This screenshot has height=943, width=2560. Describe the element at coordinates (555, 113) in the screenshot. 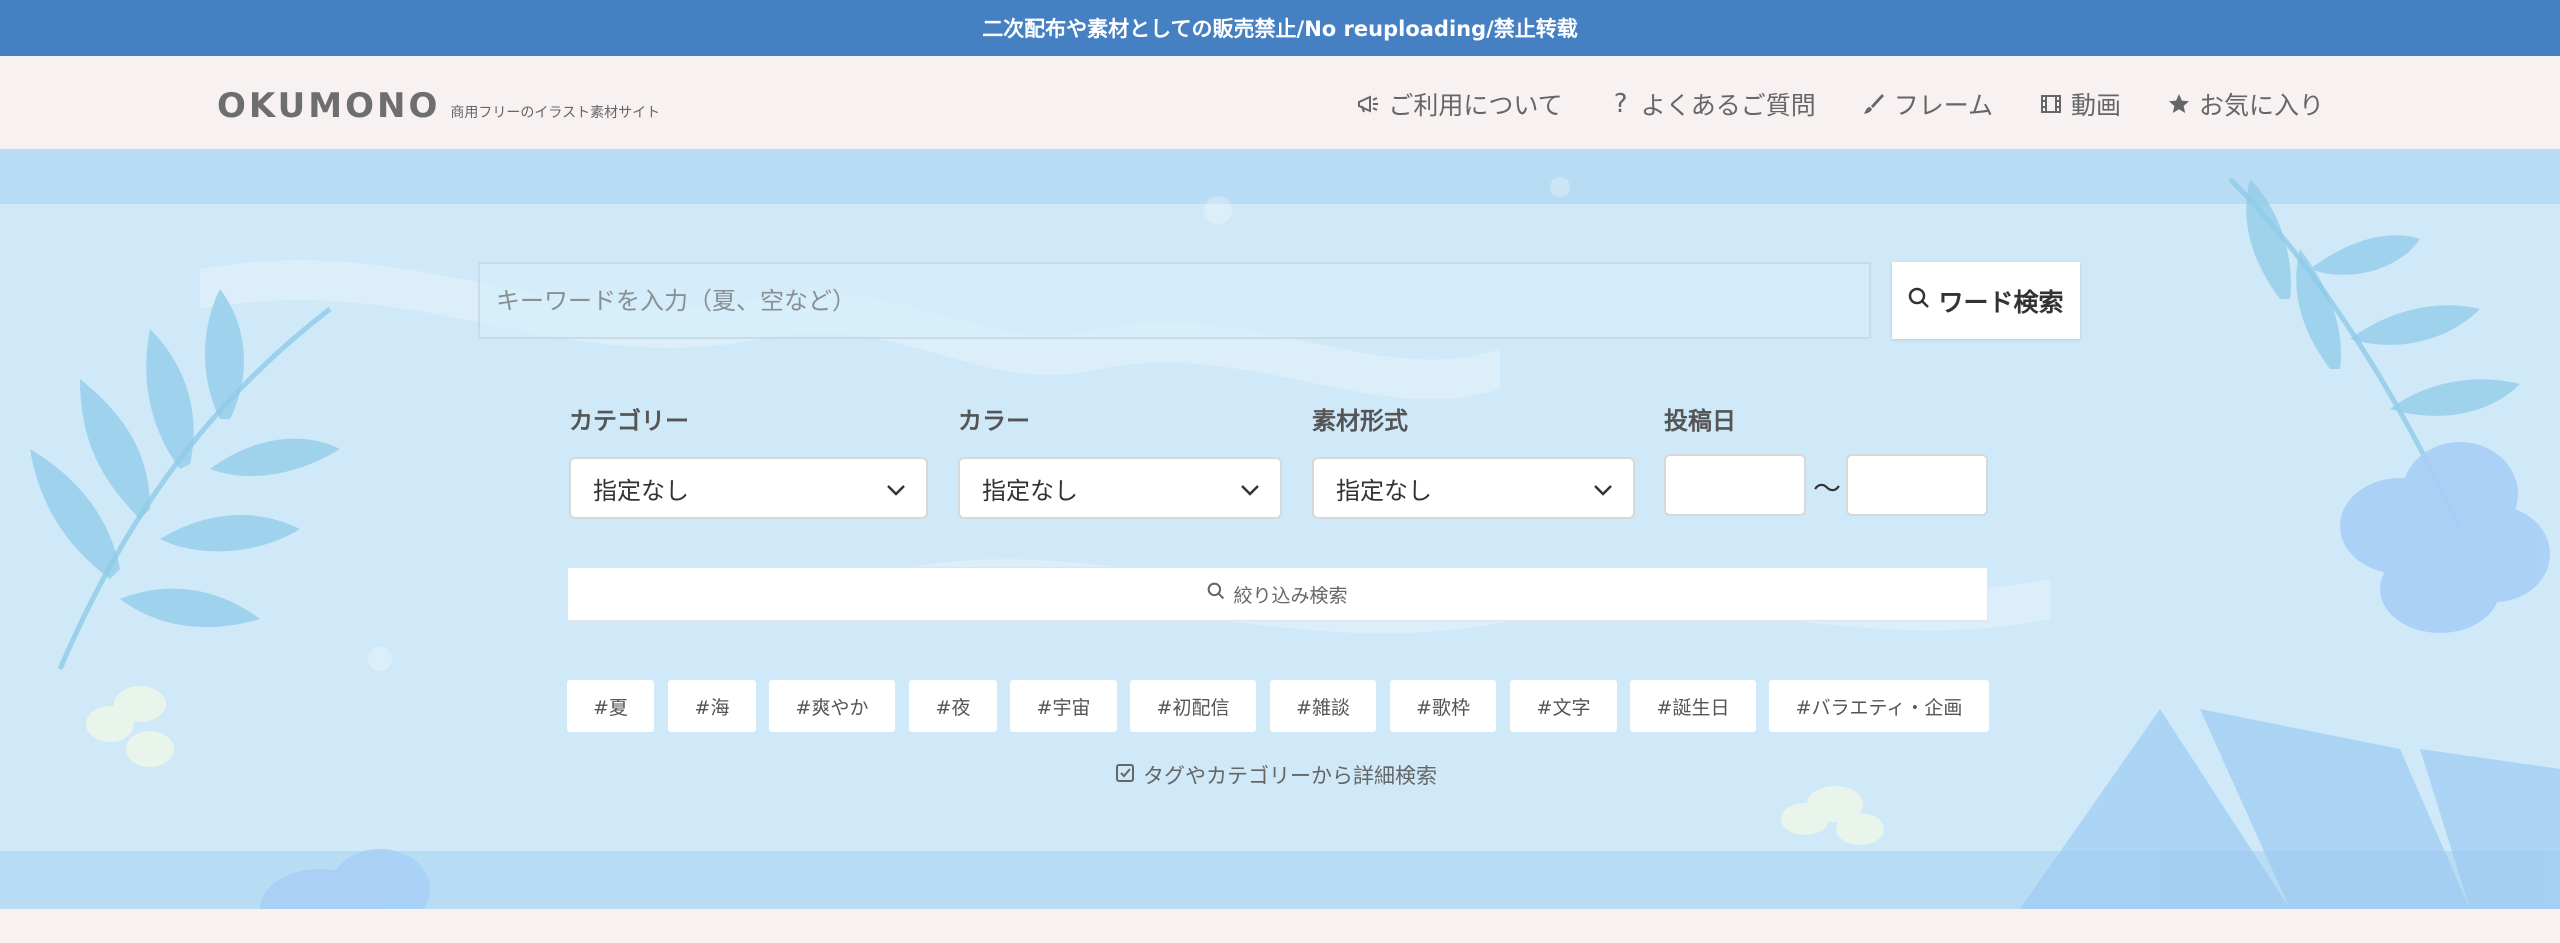

I see `logo-tagline: 商用フリーのイラスト素材サイト` at that location.